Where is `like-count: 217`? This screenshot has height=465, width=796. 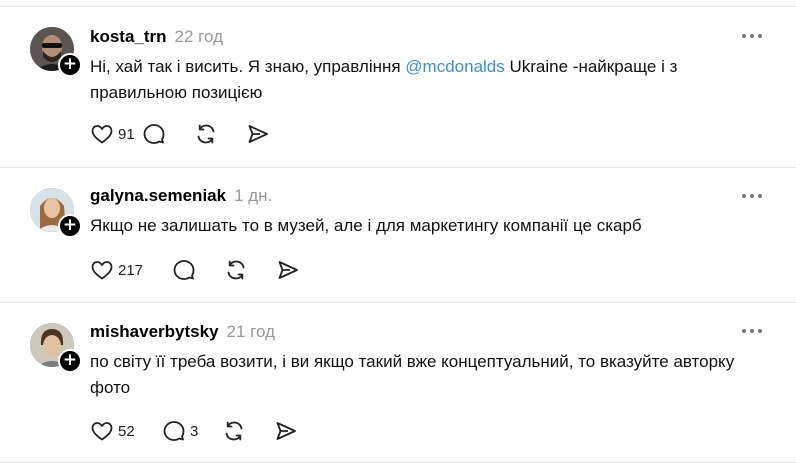 like-count: 217 is located at coordinates (131, 270).